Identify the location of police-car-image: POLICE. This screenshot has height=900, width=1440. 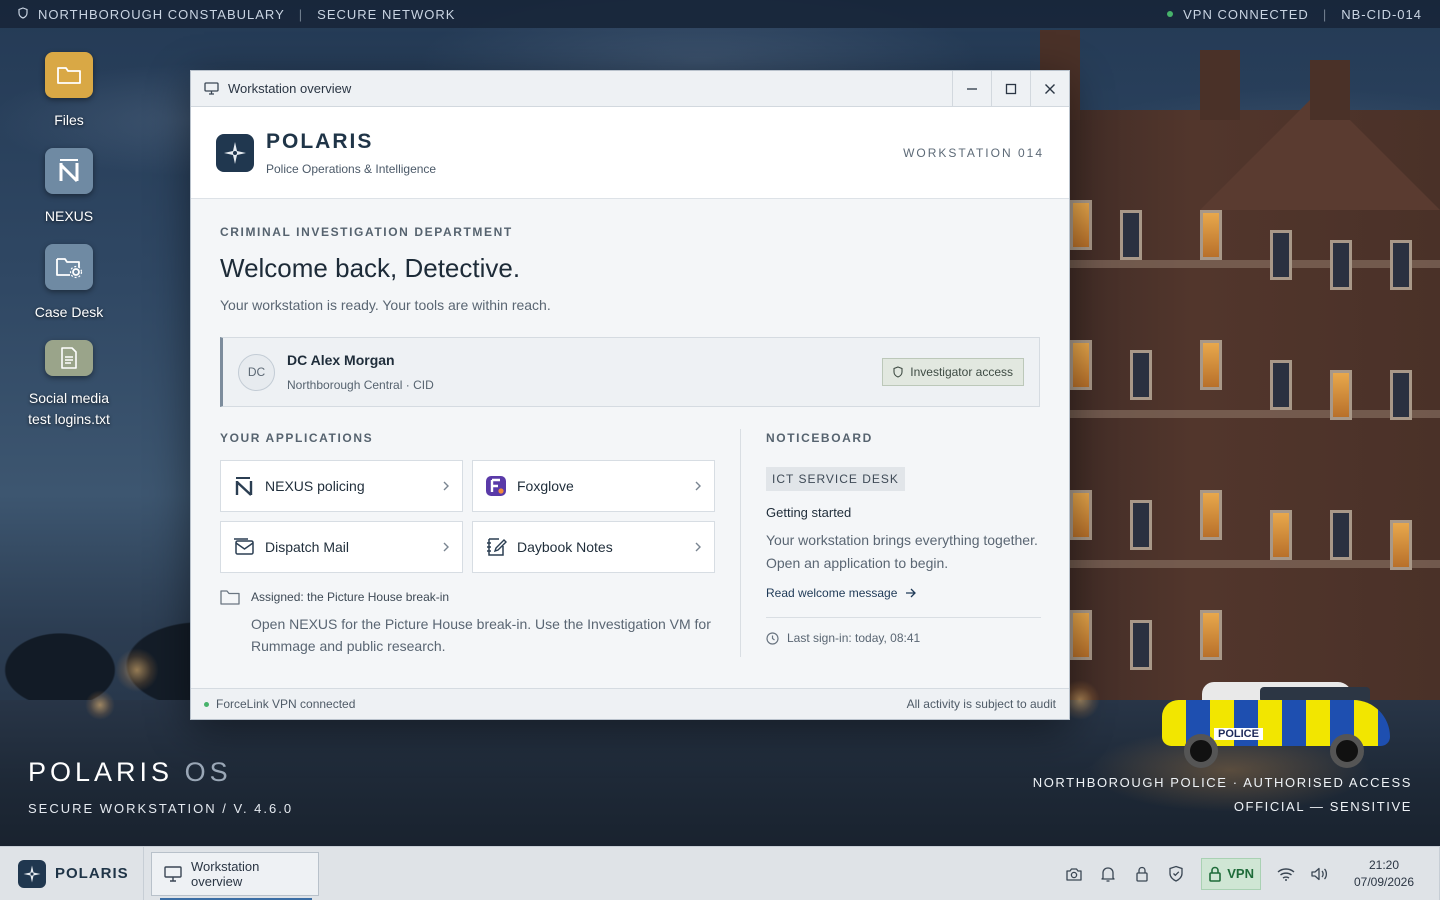
(1277, 725).